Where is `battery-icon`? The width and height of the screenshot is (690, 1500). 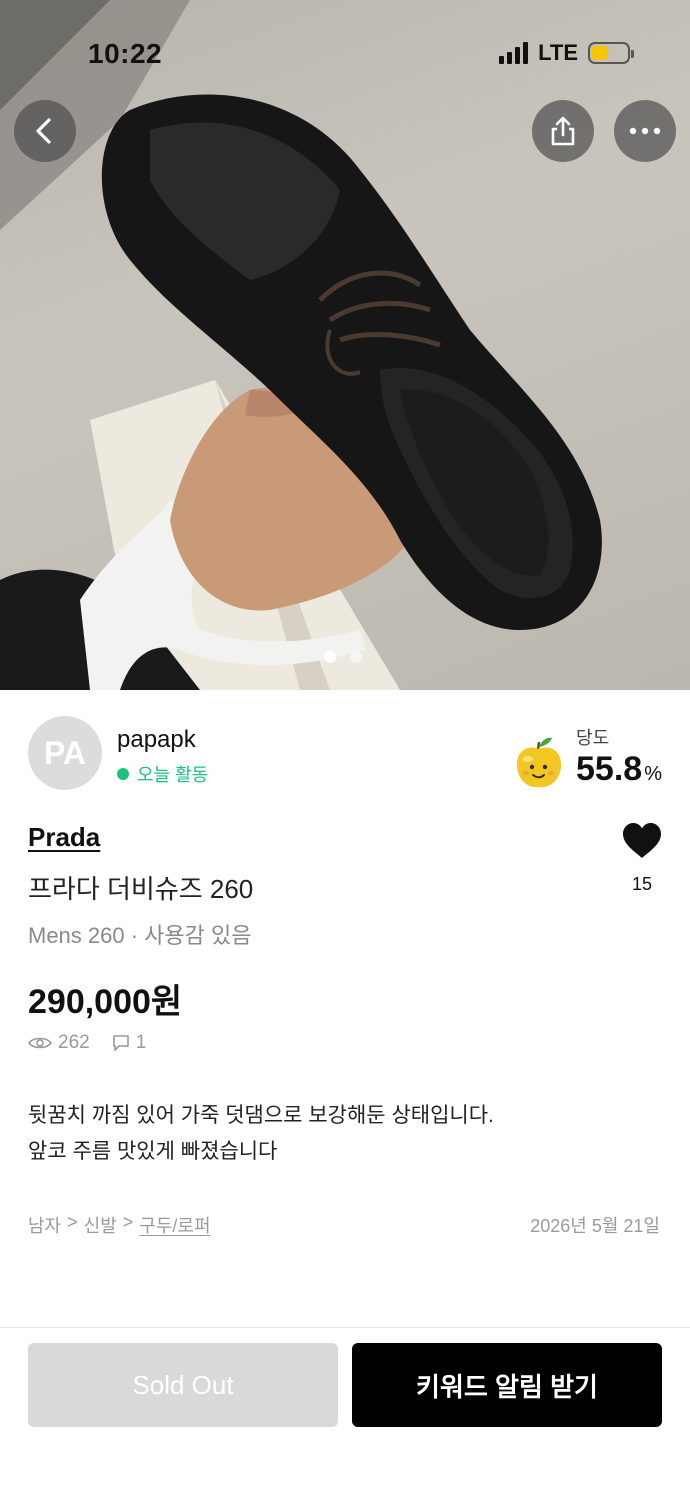
battery-icon is located at coordinates (611, 53).